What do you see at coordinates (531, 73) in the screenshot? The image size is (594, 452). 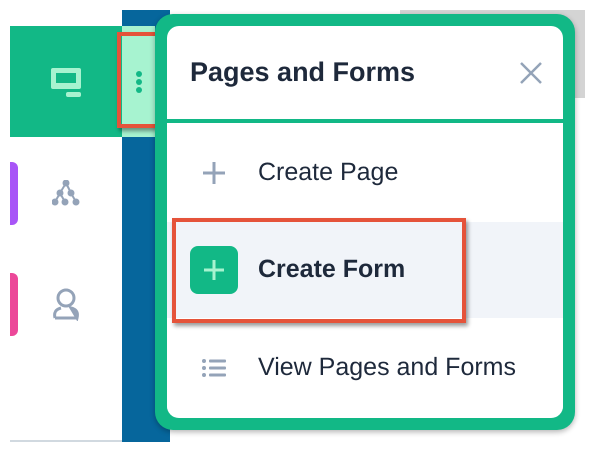 I see `close-icon` at bounding box center [531, 73].